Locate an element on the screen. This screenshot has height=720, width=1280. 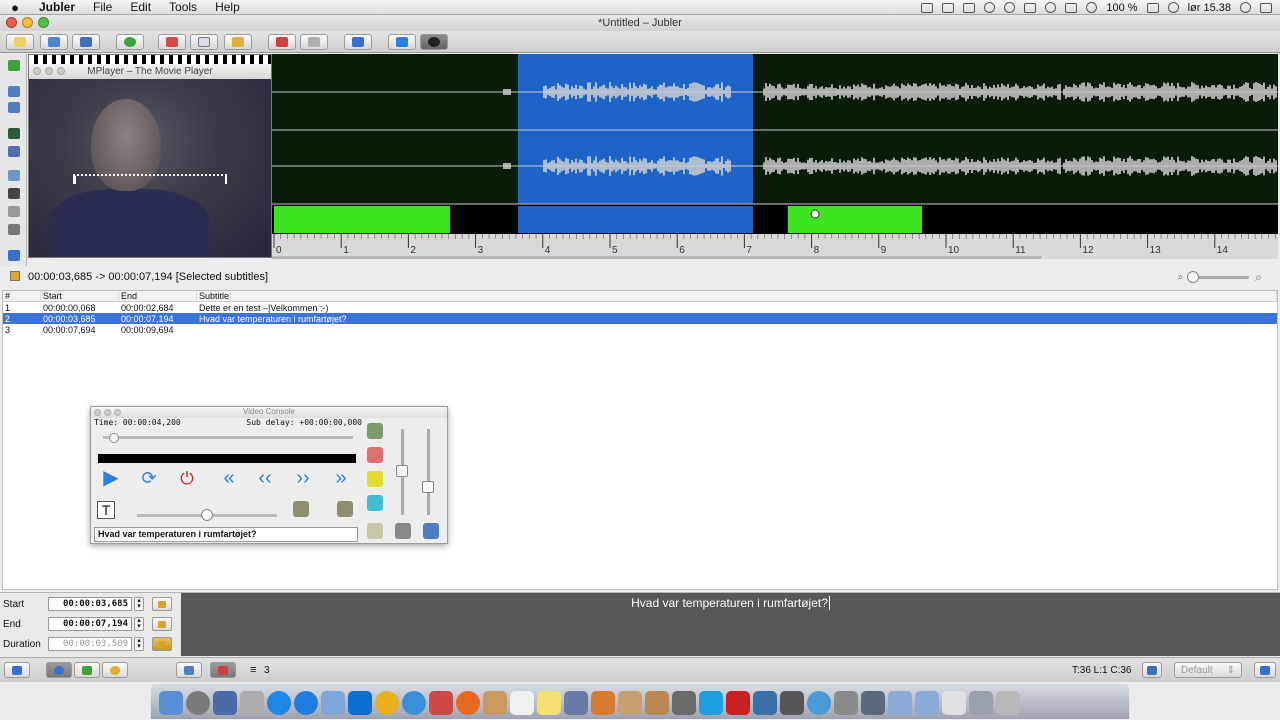
console-rewind-button: ‹‹ is located at coordinates (265, 478).